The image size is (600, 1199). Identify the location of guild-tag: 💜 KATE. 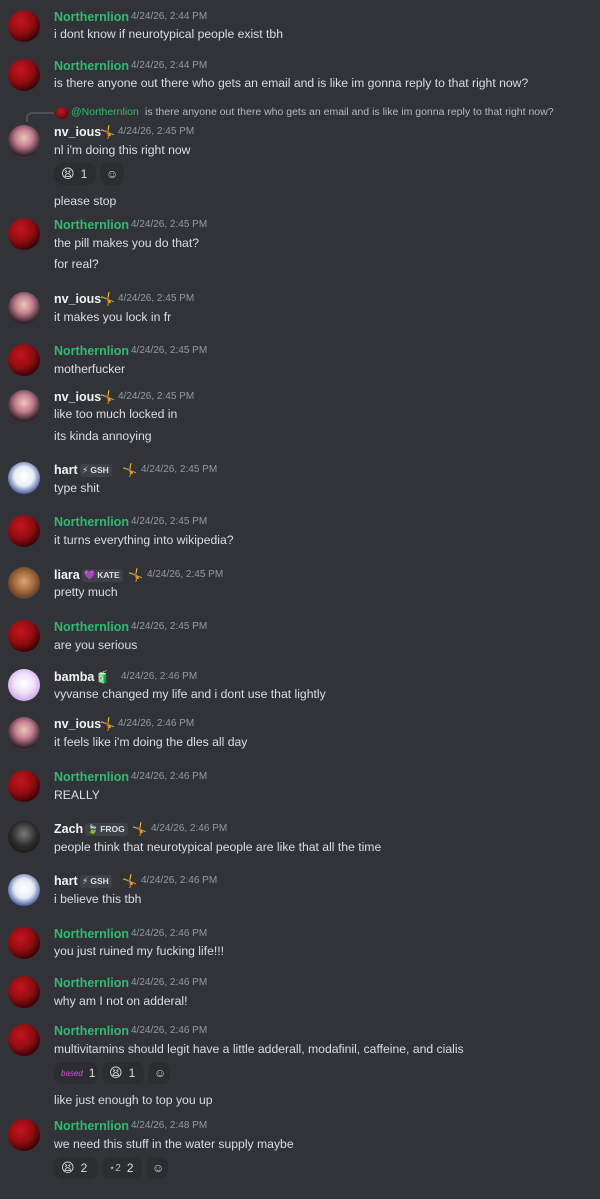
(102, 575).